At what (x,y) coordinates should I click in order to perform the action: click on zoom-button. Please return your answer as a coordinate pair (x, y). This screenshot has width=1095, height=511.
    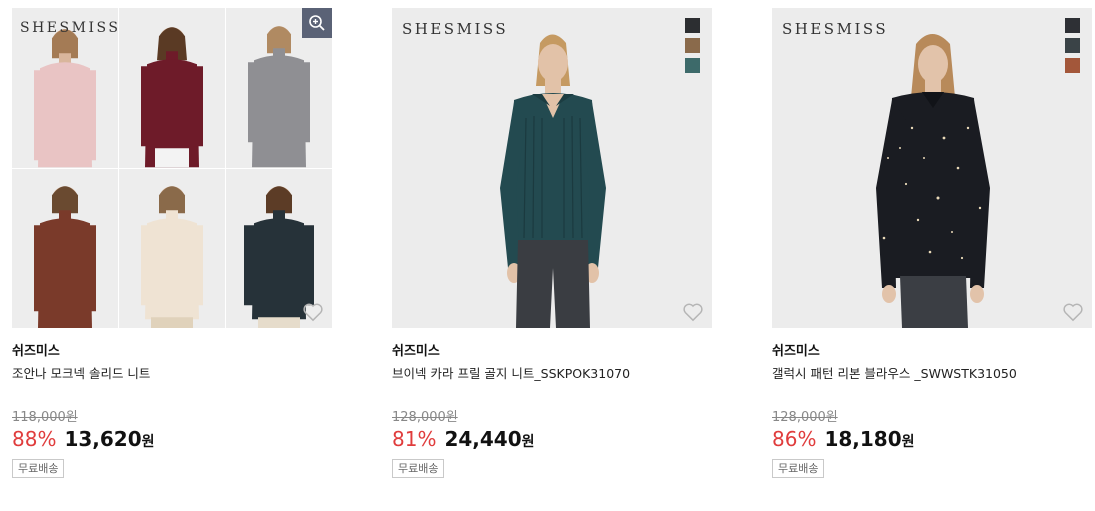
    Looking at the image, I should click on (317, 23).